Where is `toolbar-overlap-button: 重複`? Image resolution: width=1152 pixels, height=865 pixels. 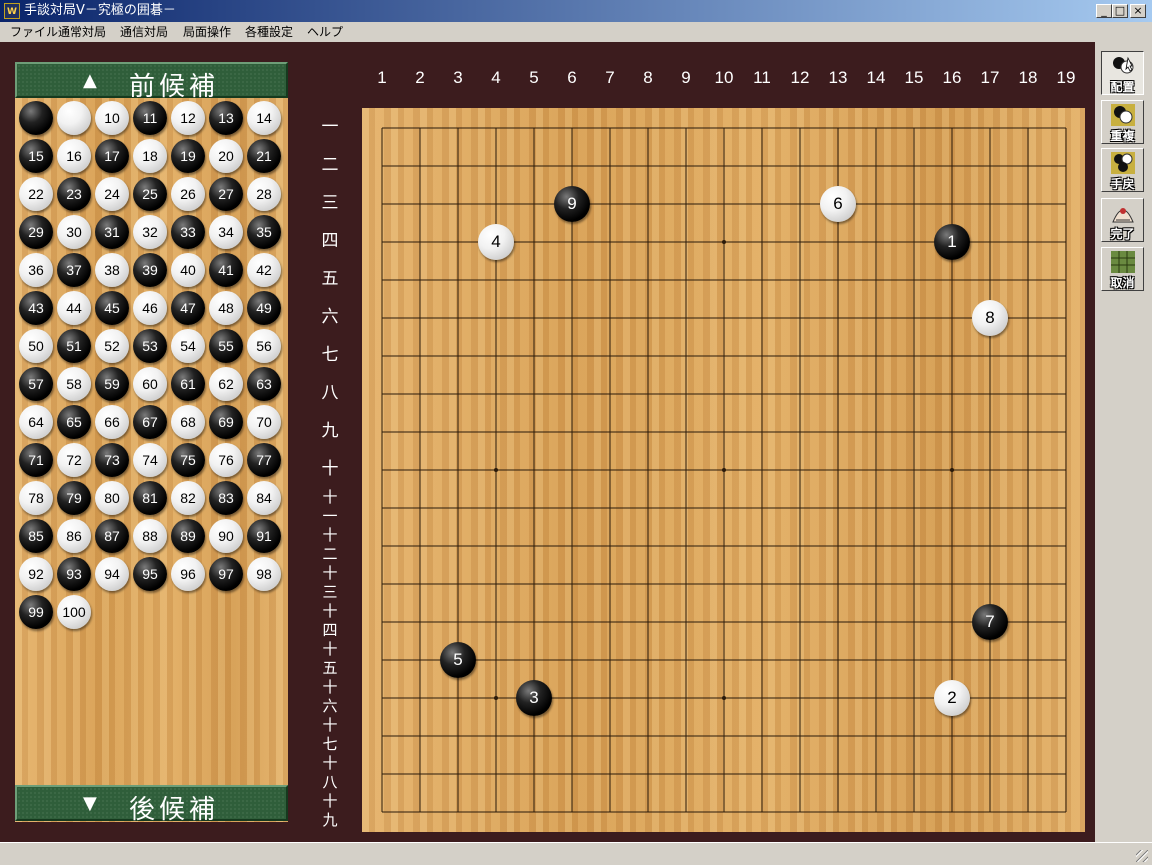
toolbar-overlap-button: 重複 is located at coordinates (1122, 122).